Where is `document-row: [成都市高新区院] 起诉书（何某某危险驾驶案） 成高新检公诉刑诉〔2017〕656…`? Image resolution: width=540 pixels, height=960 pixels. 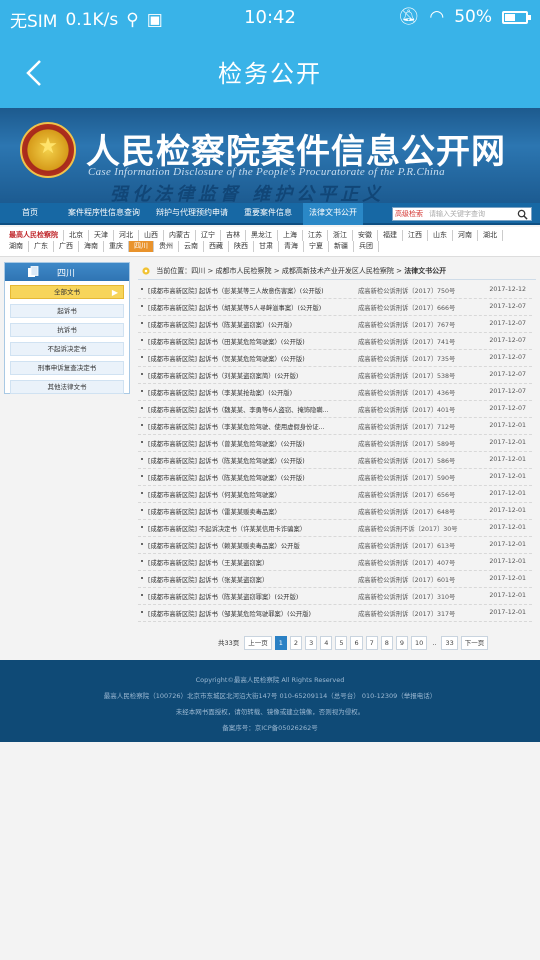
document-row: [成都市高新区院] 起诉书（何某某危险驾驶案） 成高新检公诉刑诉〔2017〕656… is located at coordinates (335, 494).